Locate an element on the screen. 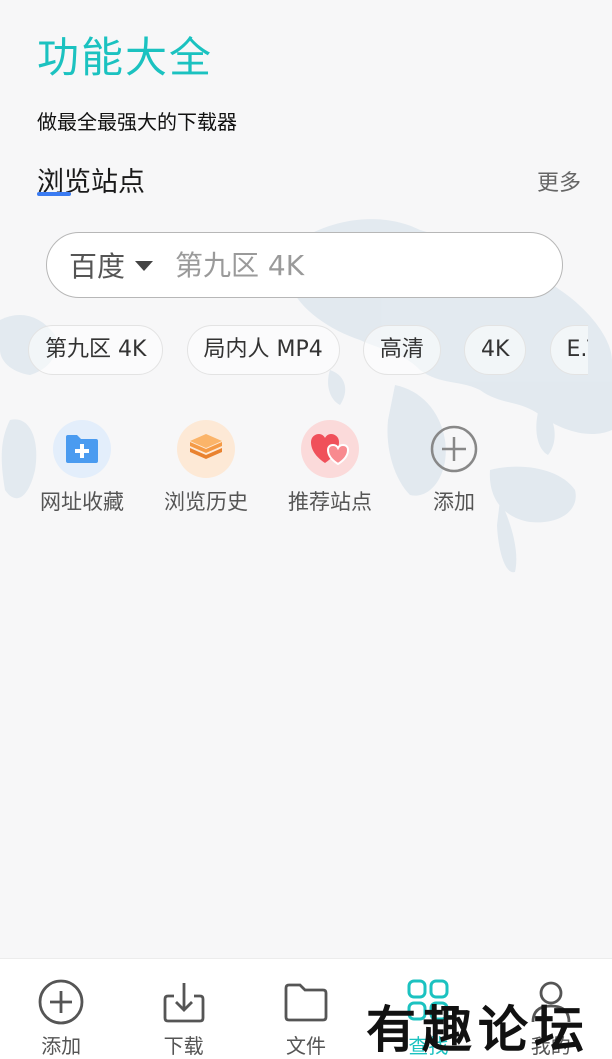 The height and width of the screenshot is (1059, 612). tab-files: 文件 is located at coordinates (306, 1009).